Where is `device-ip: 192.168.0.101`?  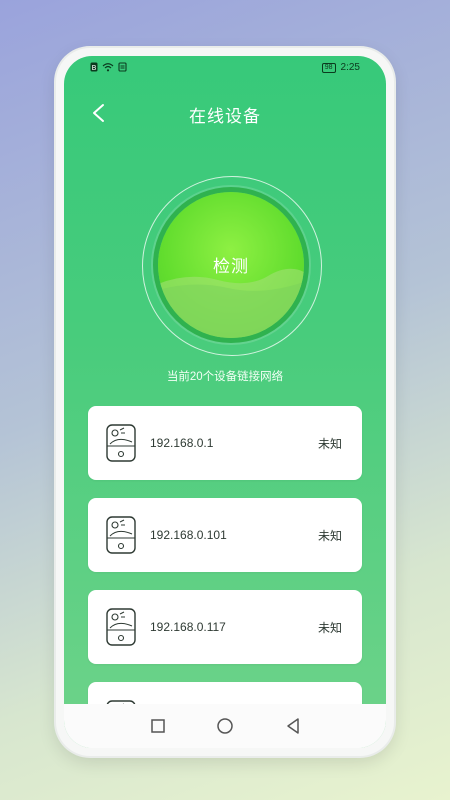 device-ip: 192.168.0.101 is located at coordinates (188, 535).